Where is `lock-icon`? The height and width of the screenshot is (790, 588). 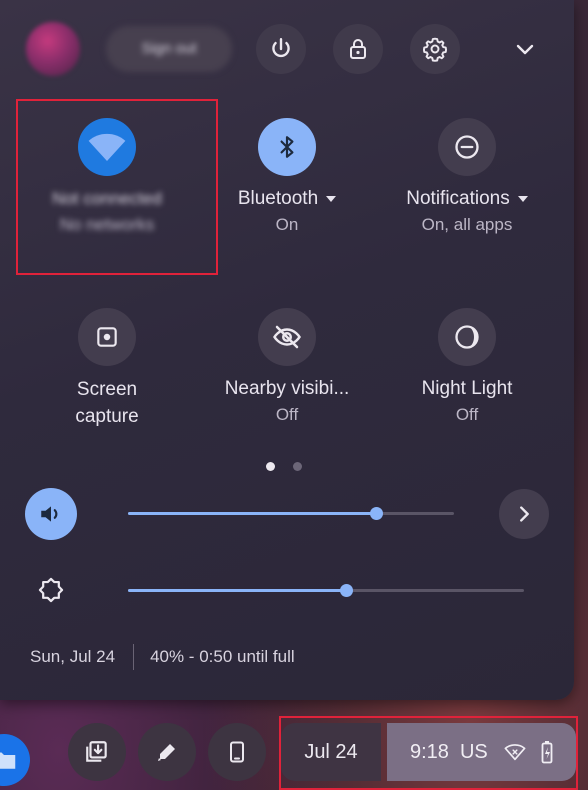
lock-icon is located at coordinates (358, 49).